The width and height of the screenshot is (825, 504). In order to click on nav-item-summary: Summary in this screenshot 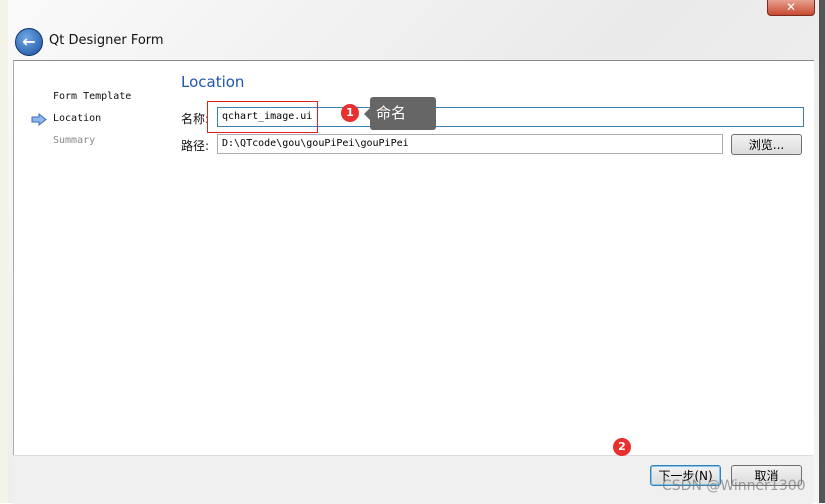, I will do `click(74, 140)`.